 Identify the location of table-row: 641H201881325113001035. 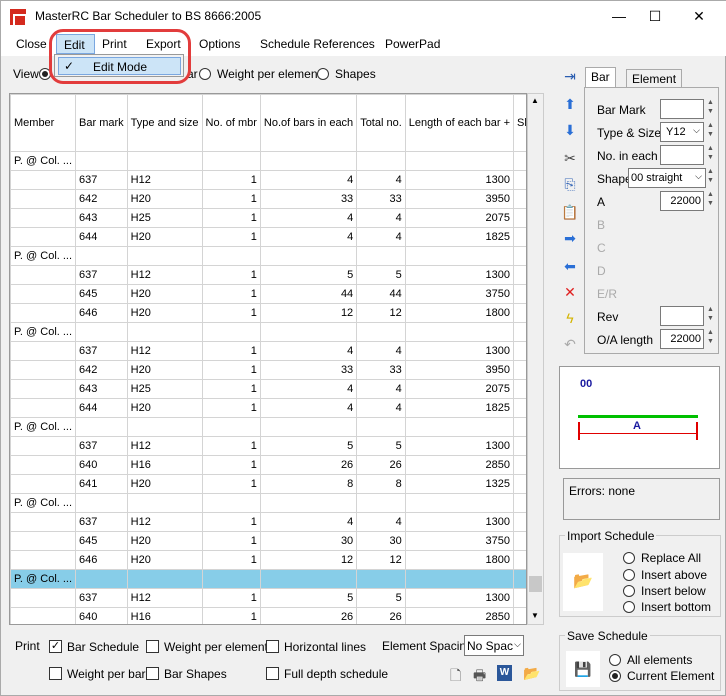
(268, 484).